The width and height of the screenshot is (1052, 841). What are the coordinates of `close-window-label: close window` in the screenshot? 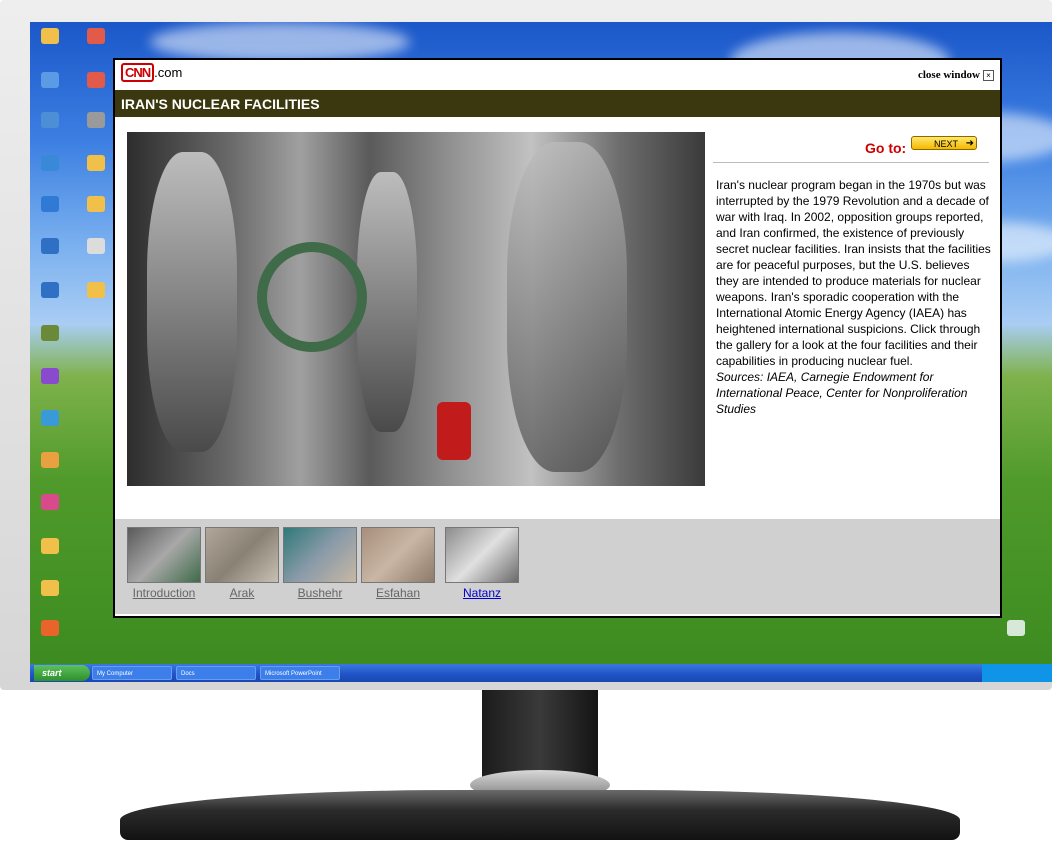 It's located at (948, 75).